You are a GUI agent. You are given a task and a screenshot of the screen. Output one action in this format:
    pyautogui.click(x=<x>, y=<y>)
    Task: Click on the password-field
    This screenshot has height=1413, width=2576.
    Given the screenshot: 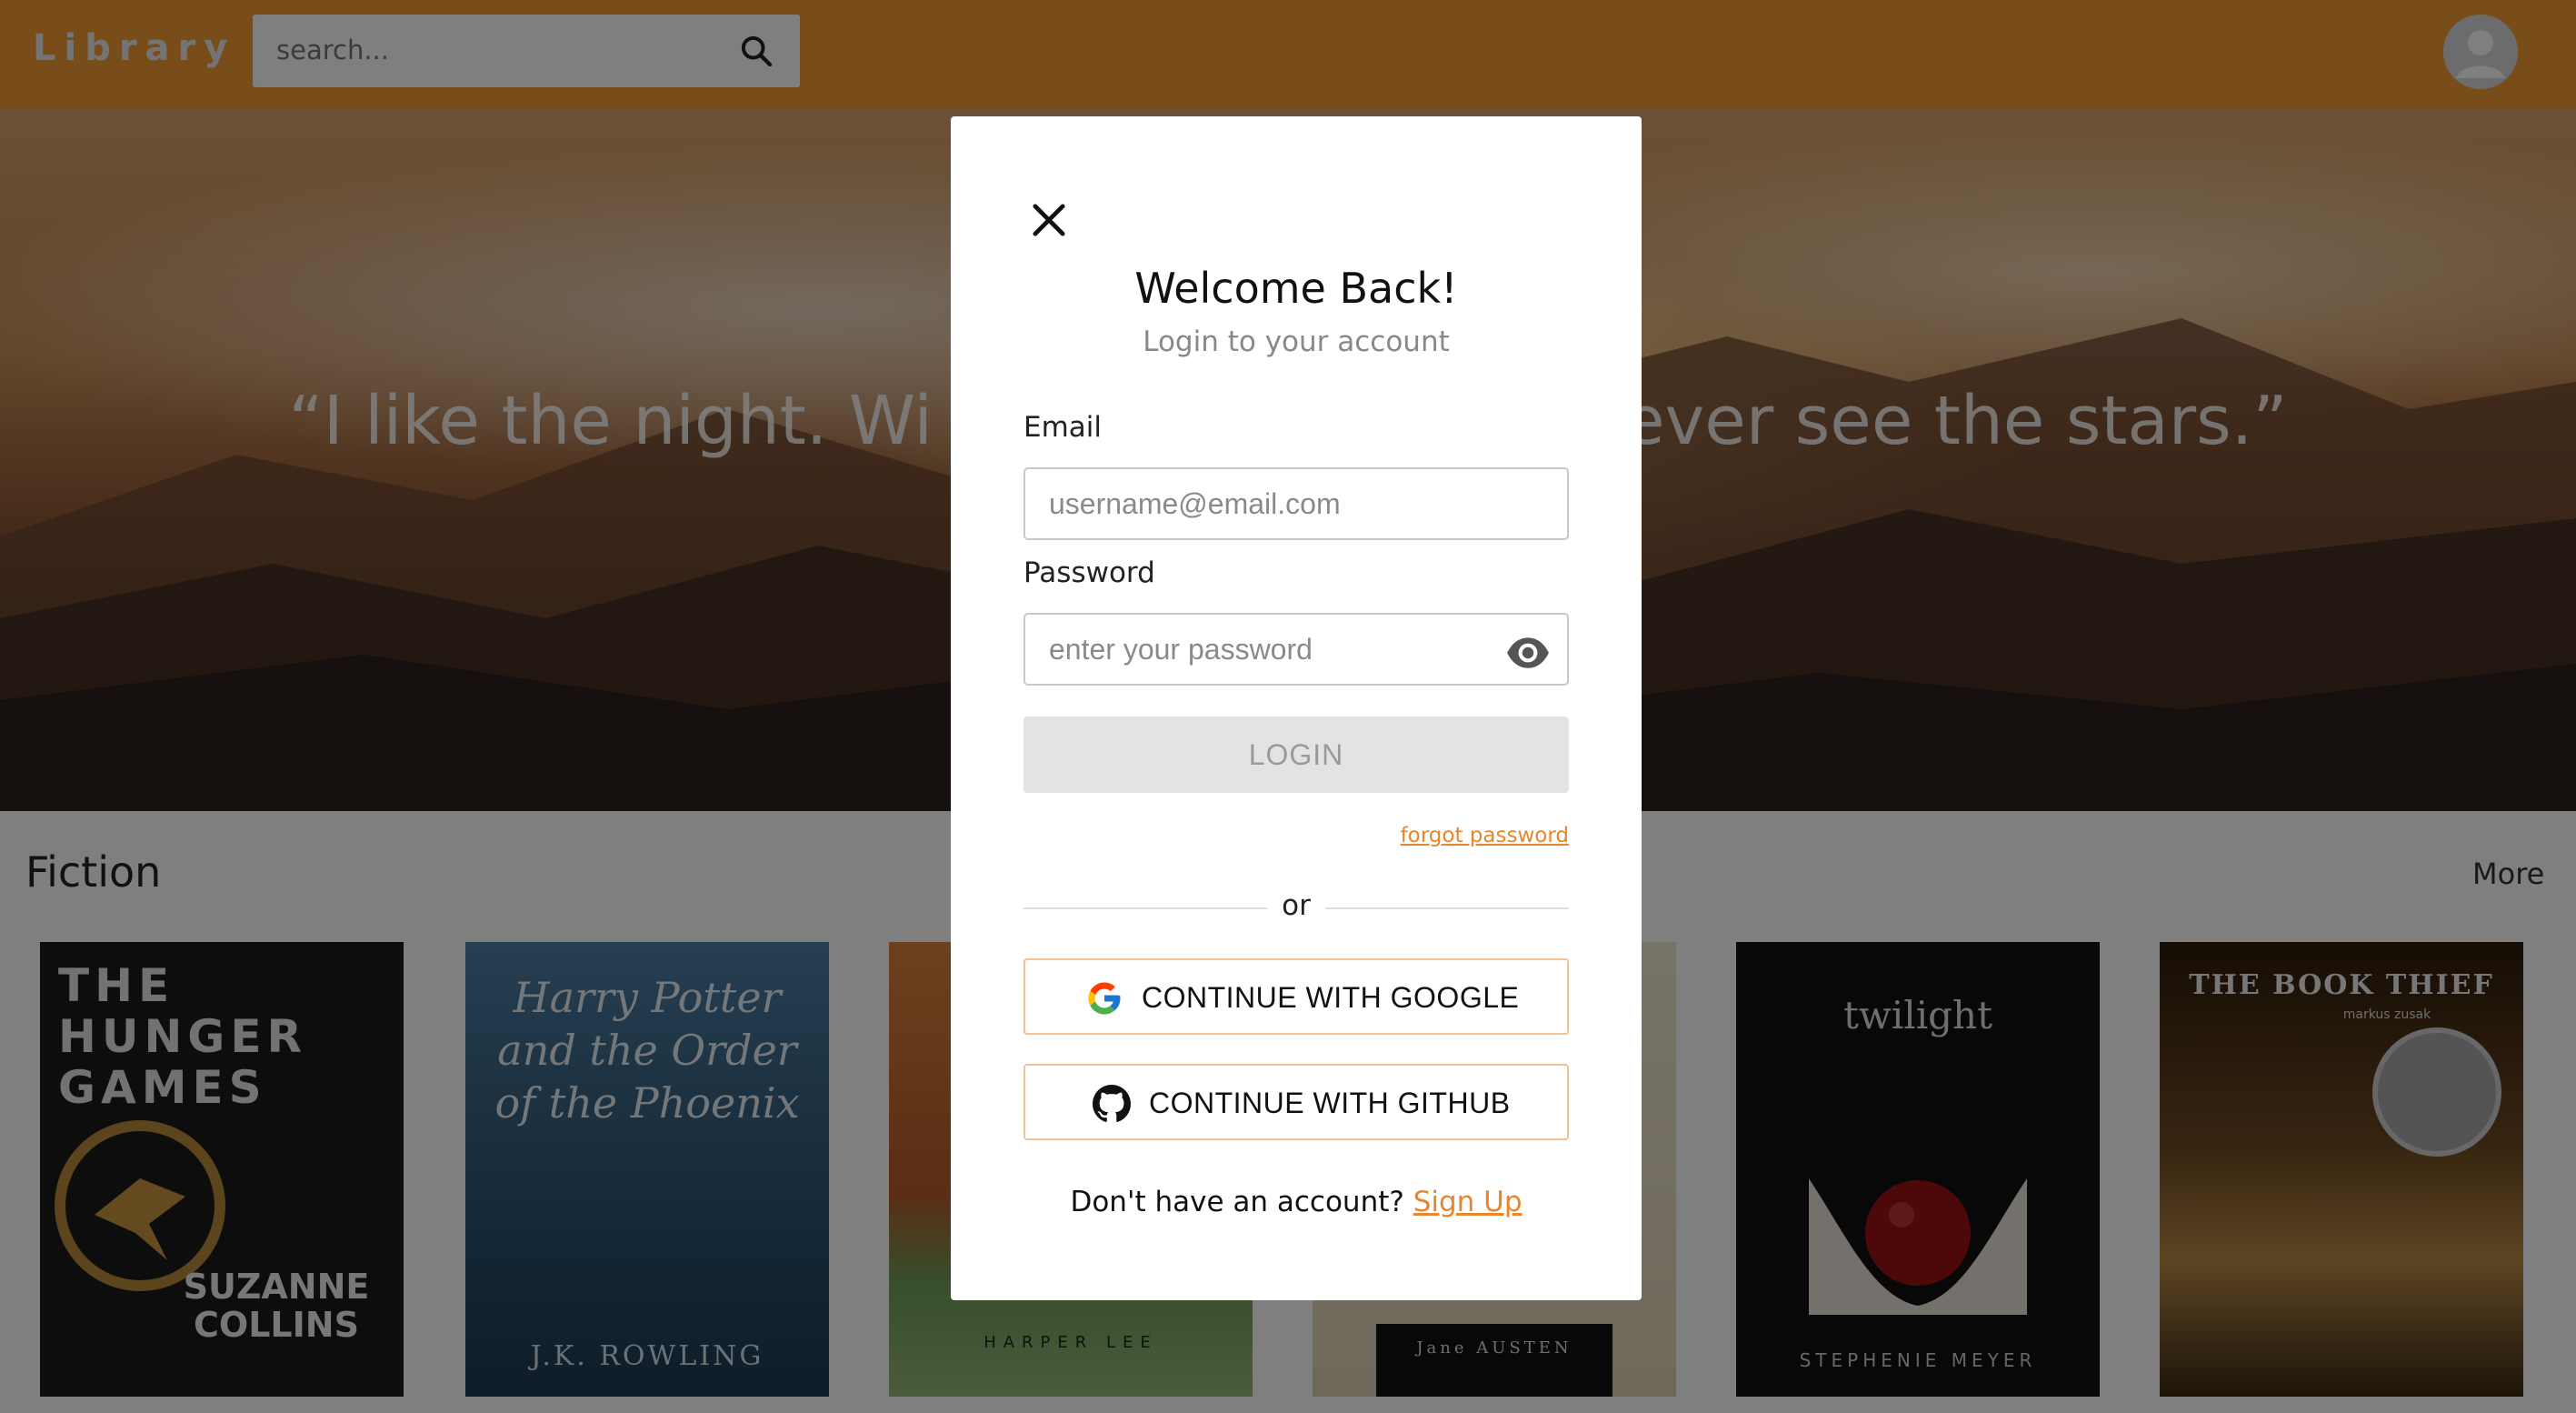 What is the action you would take?
    pyautogui.click(x=1296, y=649)
    